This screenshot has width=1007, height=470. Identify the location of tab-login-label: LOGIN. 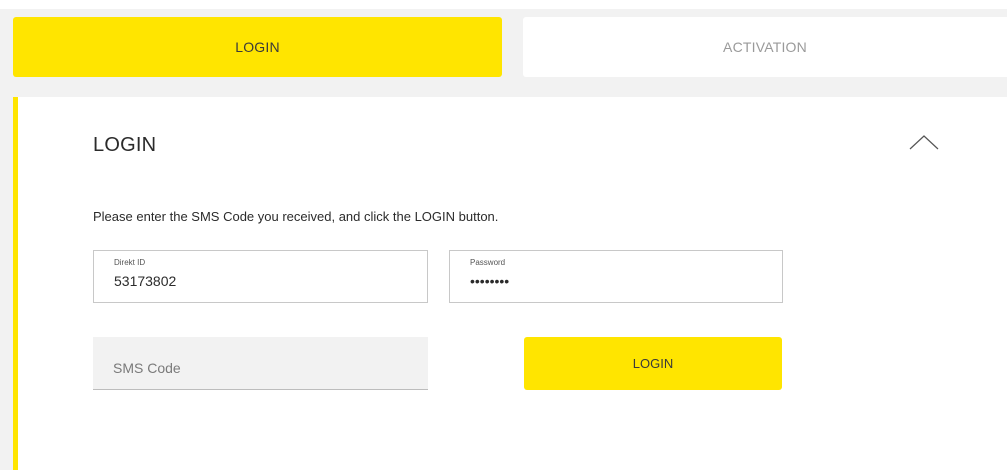
(257, 47).